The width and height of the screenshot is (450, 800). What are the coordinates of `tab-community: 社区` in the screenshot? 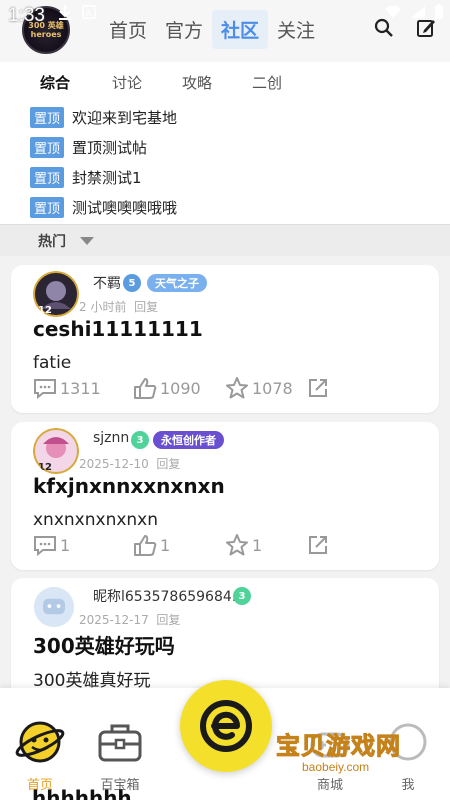 It's located at (240, 29).